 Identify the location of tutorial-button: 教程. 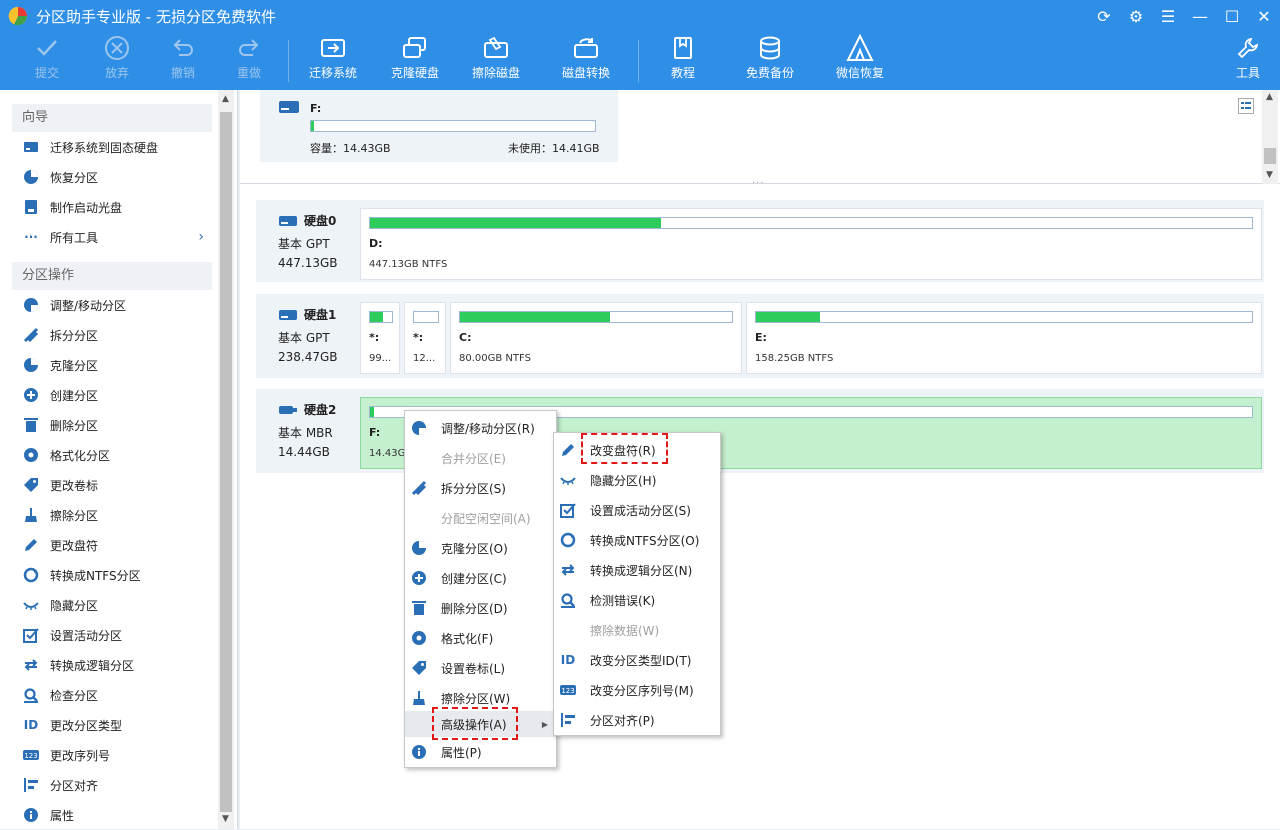
(683, 61).